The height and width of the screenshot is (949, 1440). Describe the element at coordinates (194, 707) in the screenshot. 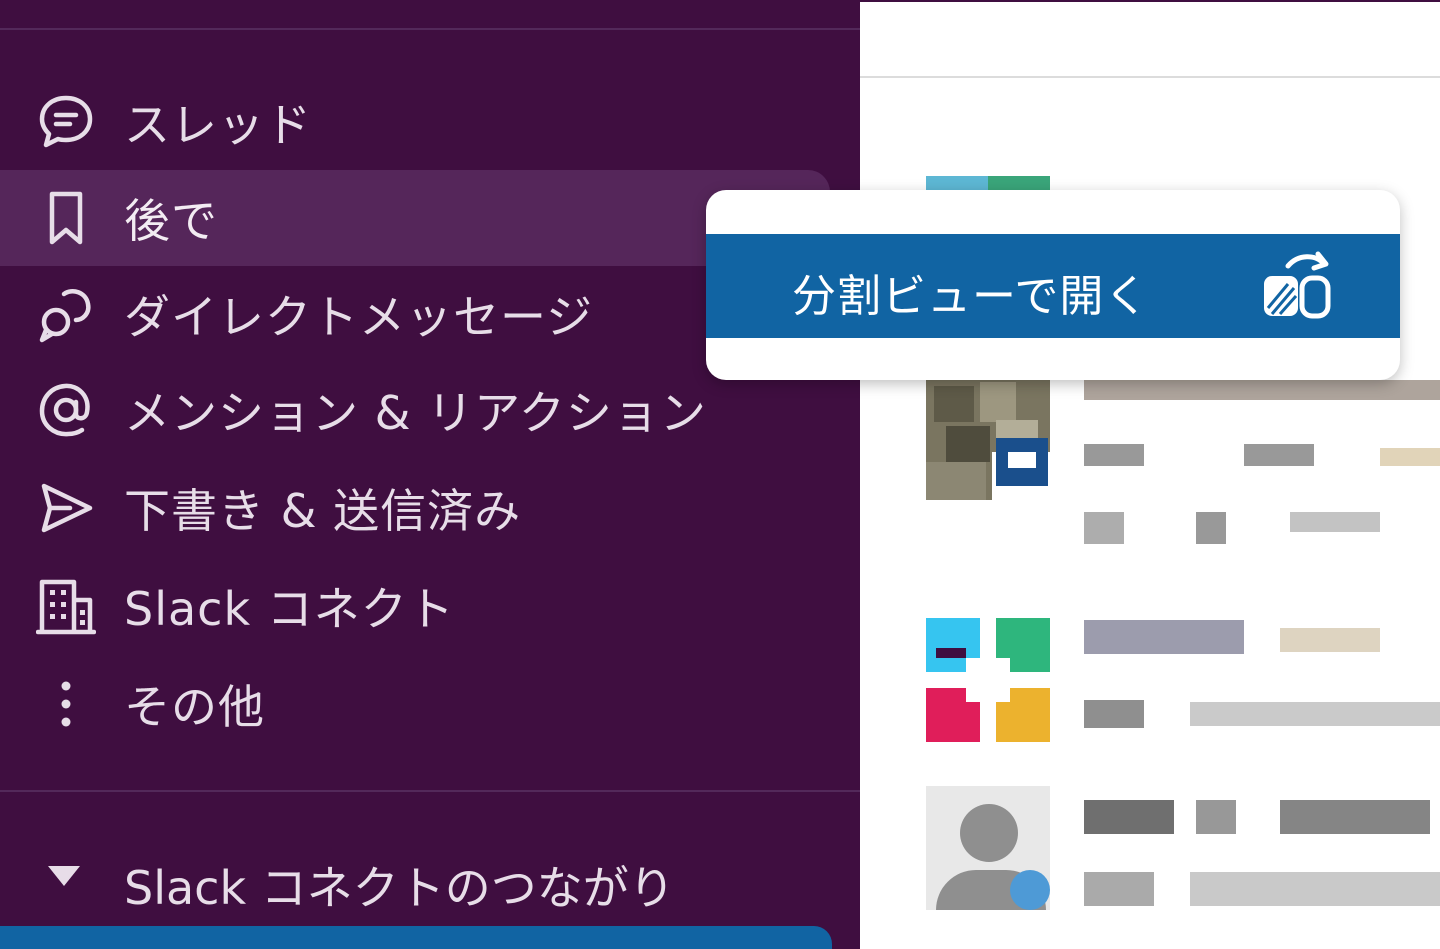

I see `sidebar-item-label: その他` at that location.